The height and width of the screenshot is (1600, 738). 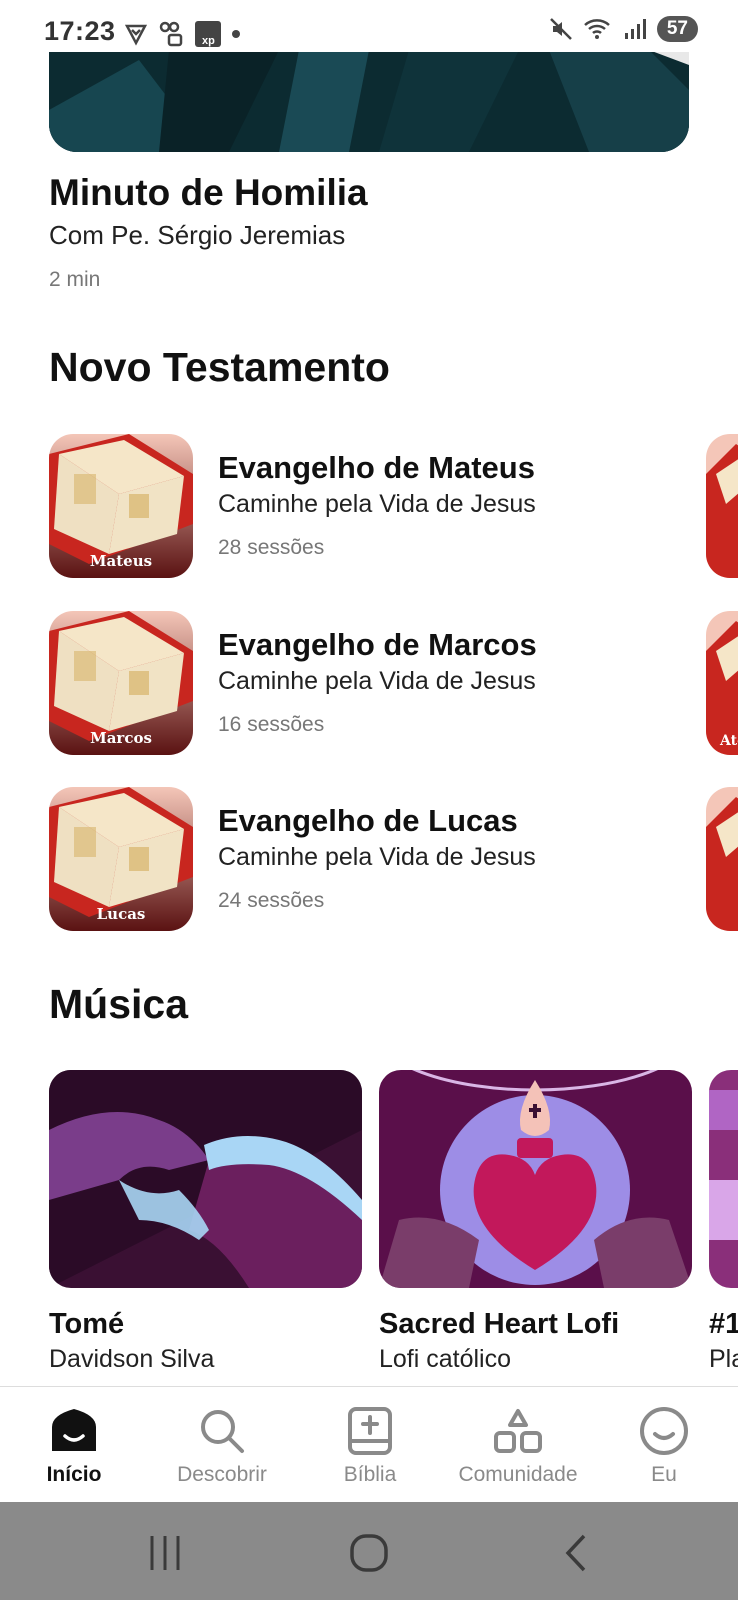 I want to click on bottom-tab-bar: Início Descobrir Bíblia Comunidade Eu, so click(x=369, y=1444).